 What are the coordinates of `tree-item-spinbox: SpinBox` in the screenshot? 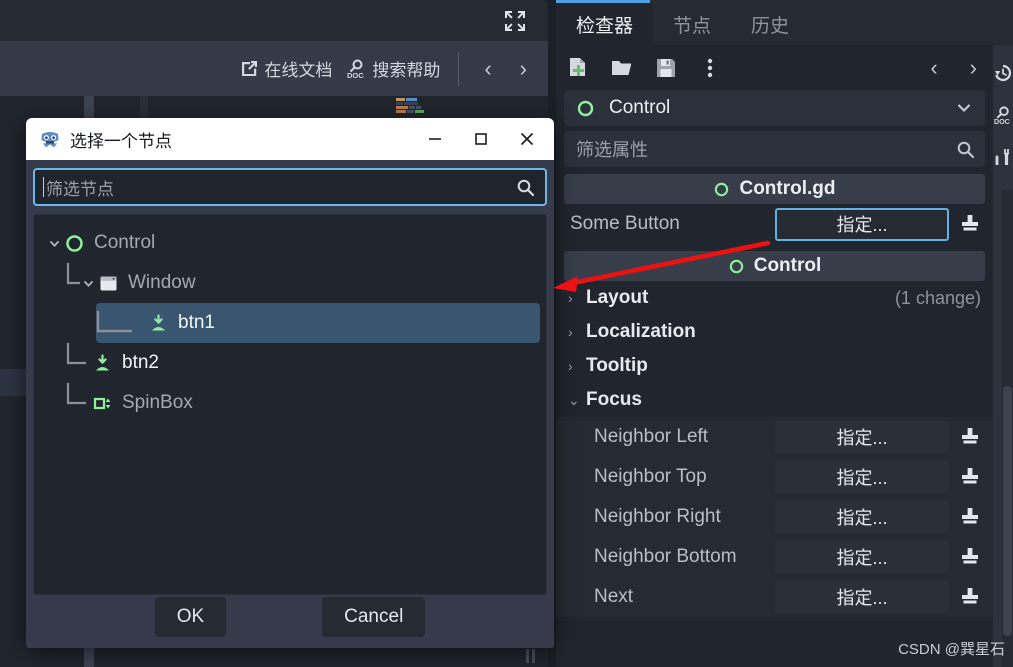 It's located at (290, 403).